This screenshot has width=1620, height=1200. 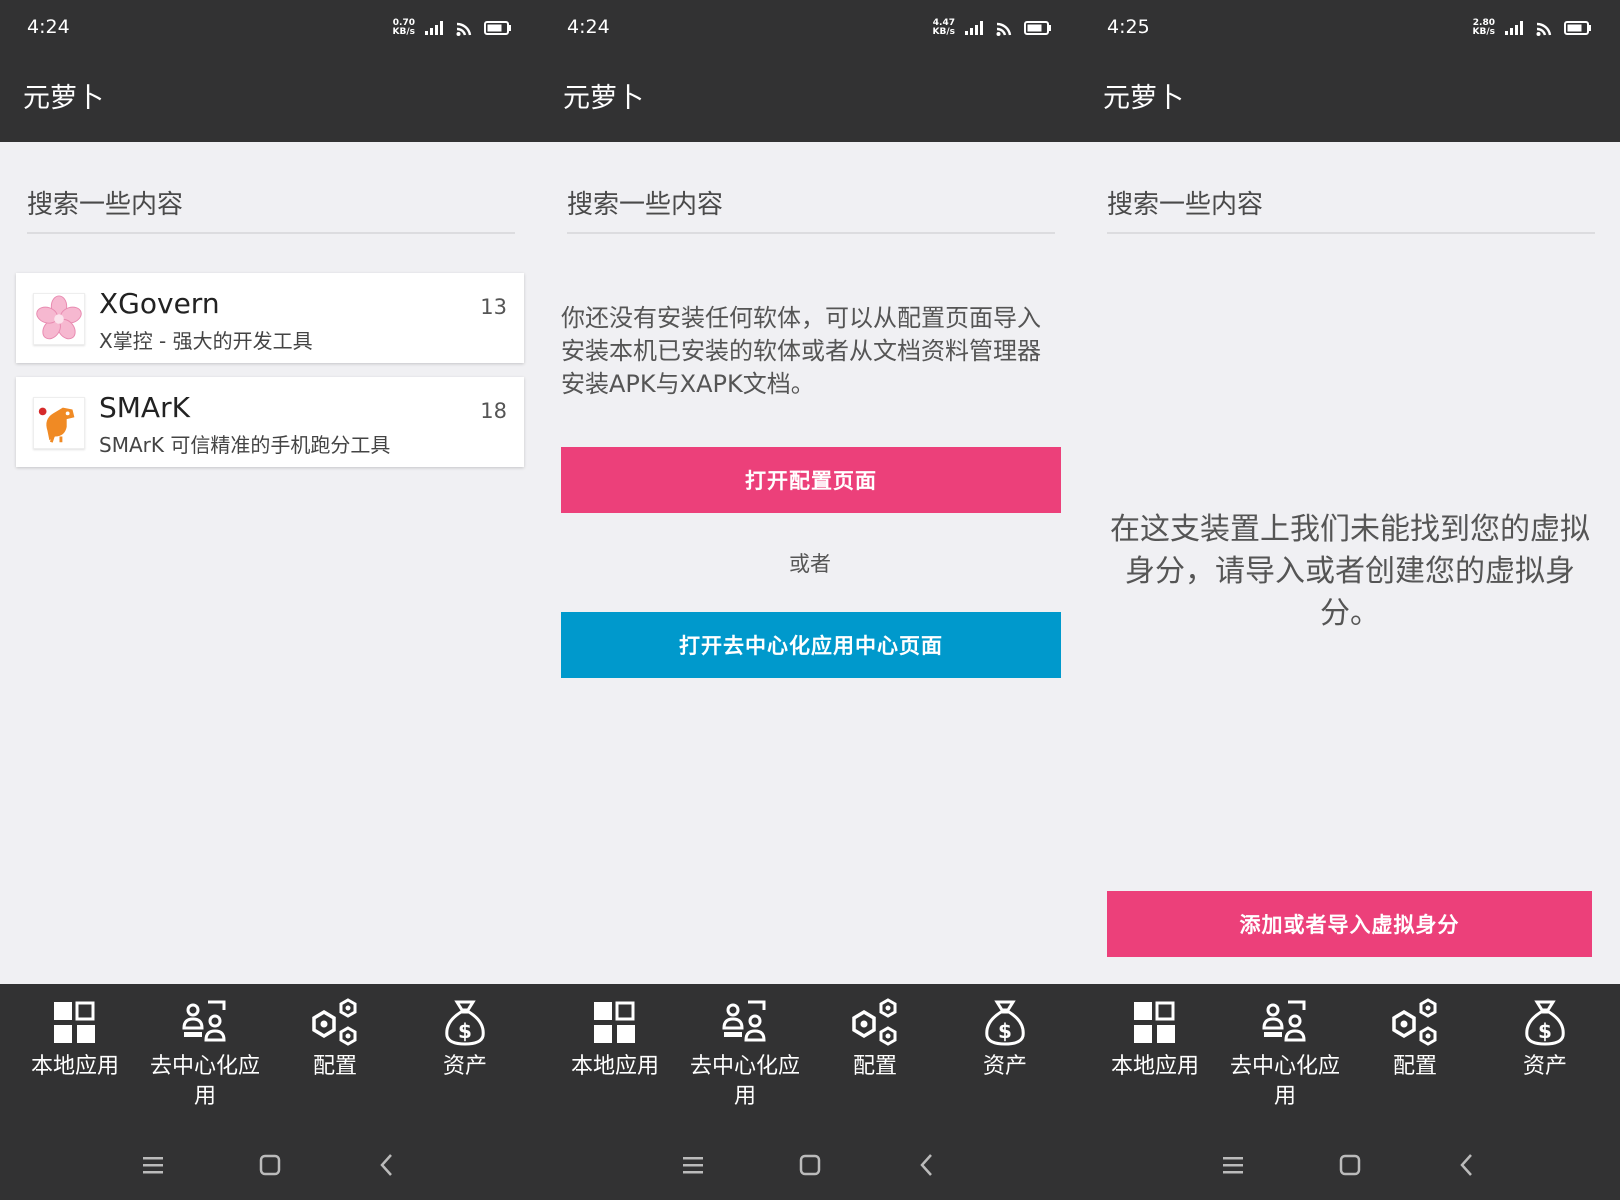 What do you see at coordinates (1128, 27) in the screenshot?
I see `status-time: 4:25` at bounding box center [1128, 27].